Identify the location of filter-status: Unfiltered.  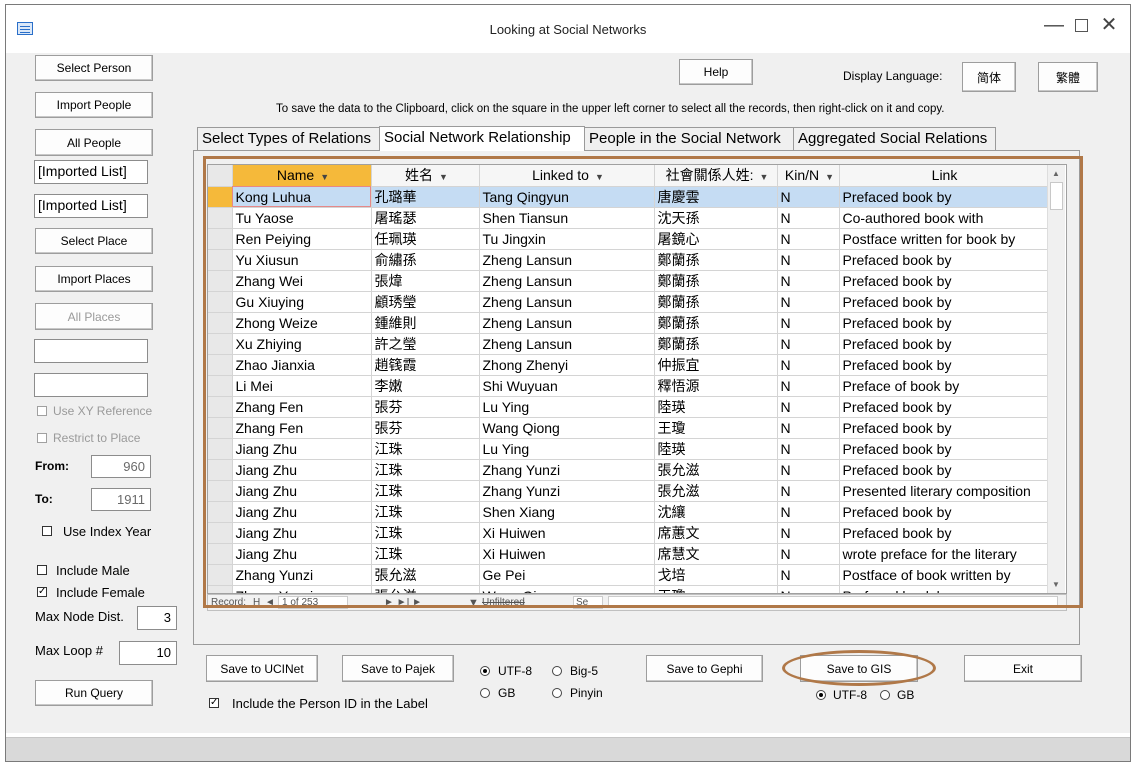
(503, 602).